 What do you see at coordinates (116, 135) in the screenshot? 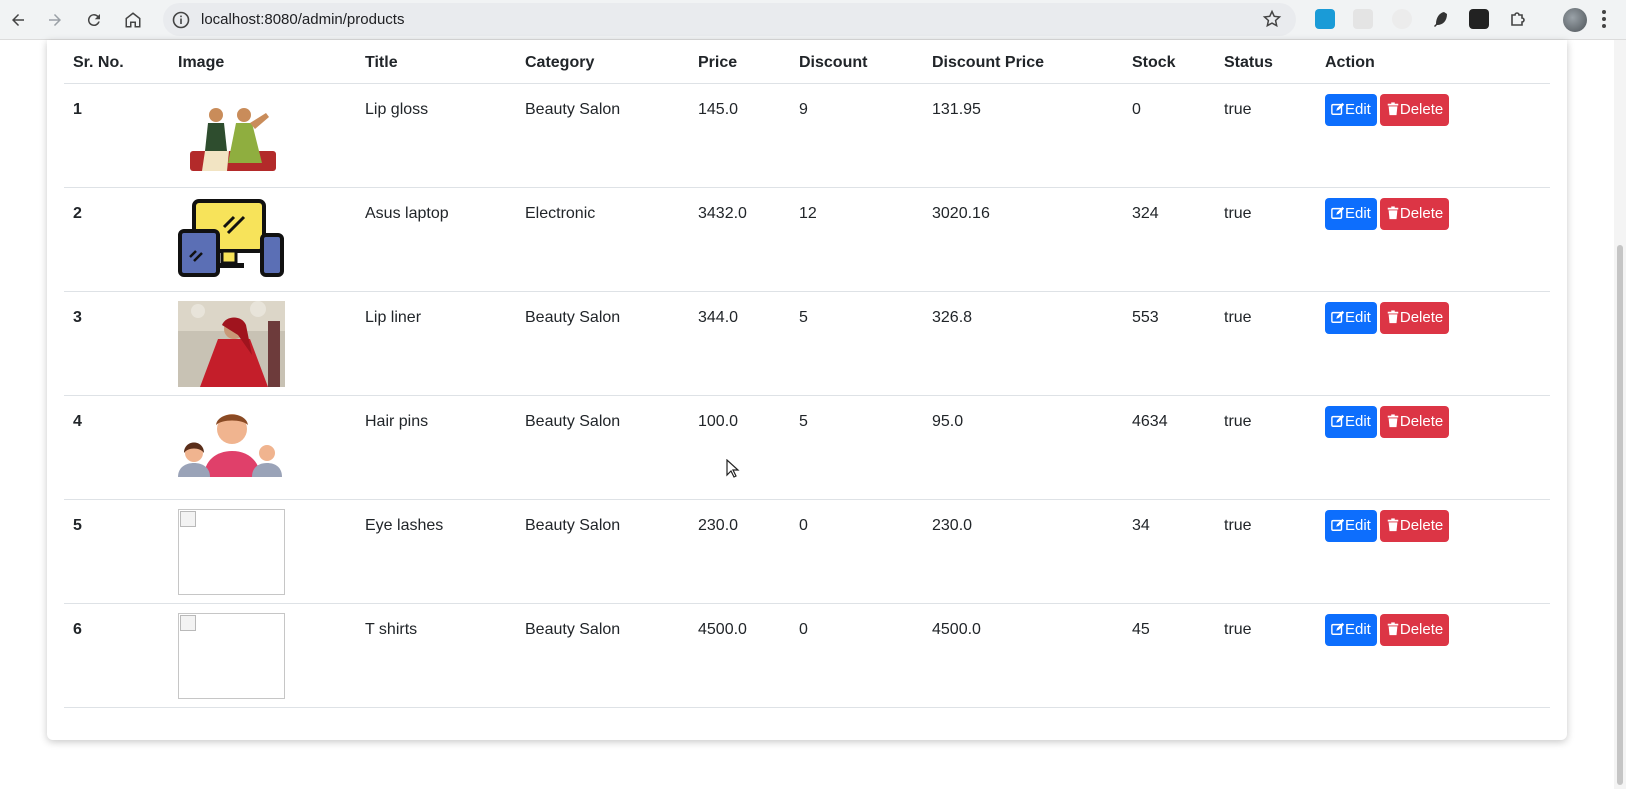
I see `cell-sr-no: 1` at bounding box center [116, 135].